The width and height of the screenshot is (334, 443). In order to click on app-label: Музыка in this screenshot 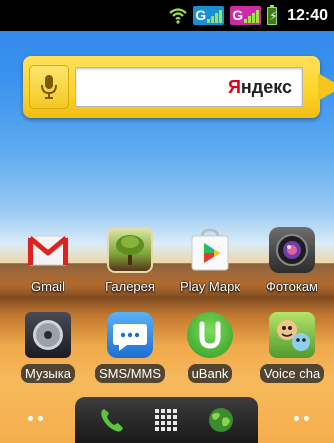, I will do `click(48, 373)`.